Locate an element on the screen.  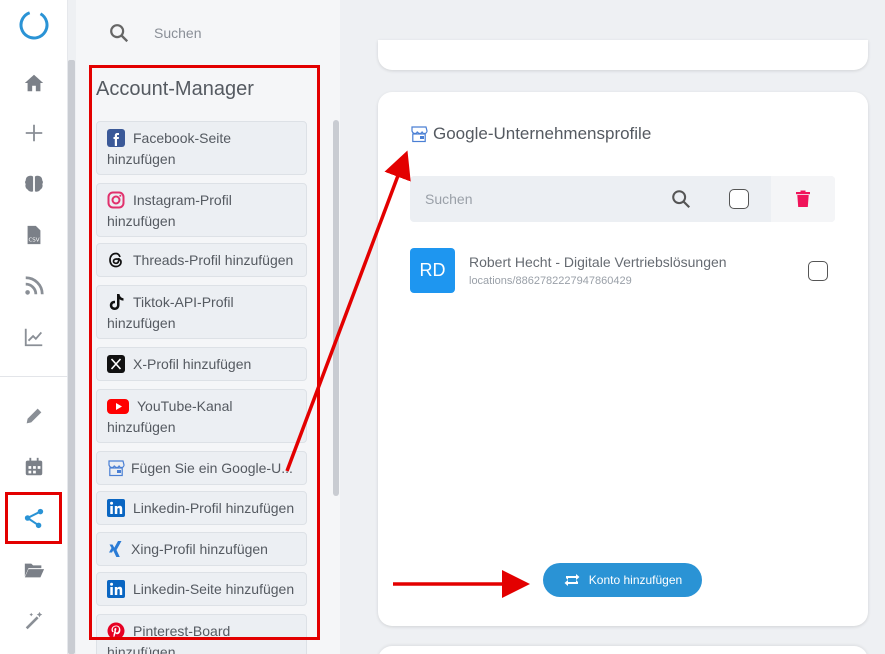
share-nav is located at coordinates (33, 518).